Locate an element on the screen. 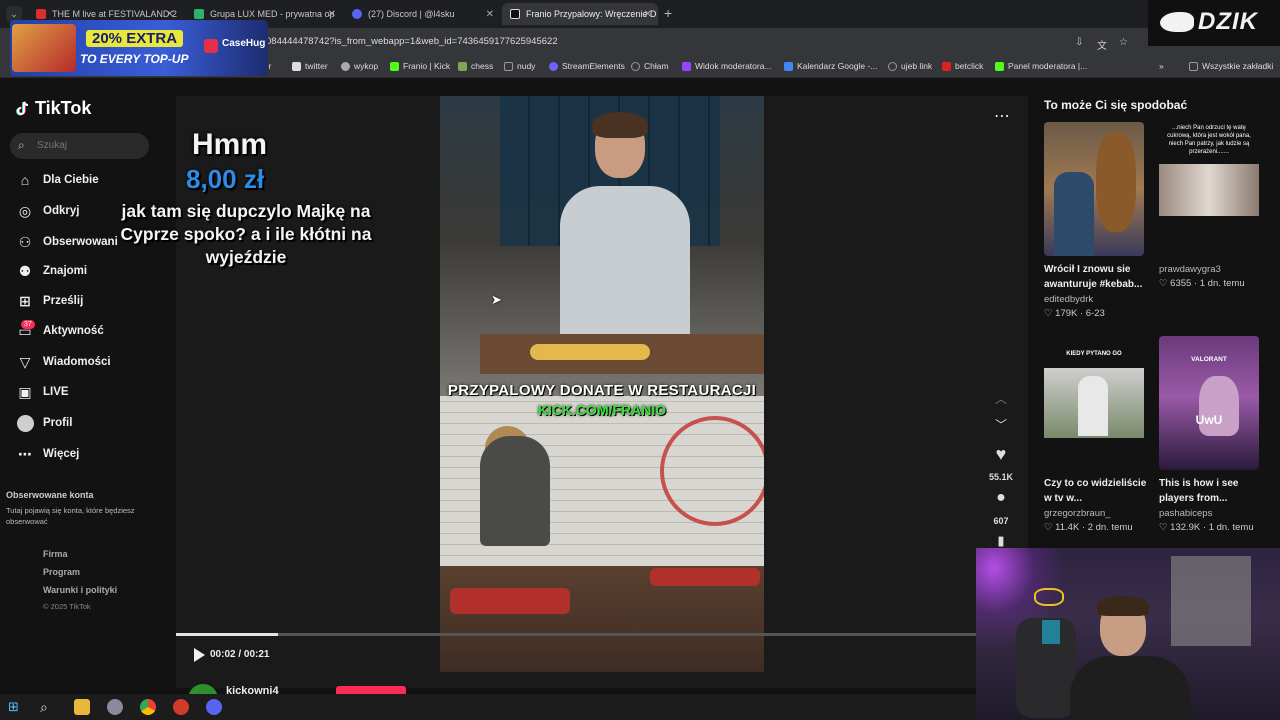  bookmark-chlam: Chłam is located at coordinates (650, 66).